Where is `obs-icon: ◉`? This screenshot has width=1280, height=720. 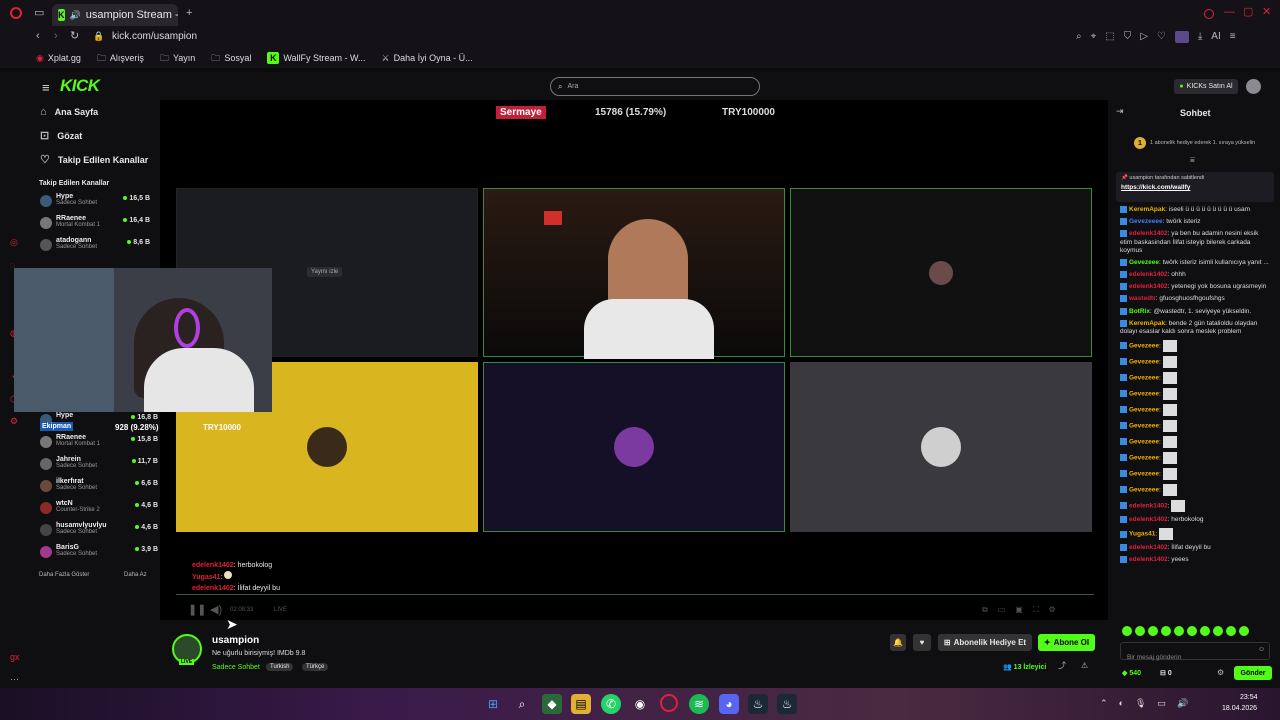 obs-icon: ◉ is located at coordinates (640, 704).